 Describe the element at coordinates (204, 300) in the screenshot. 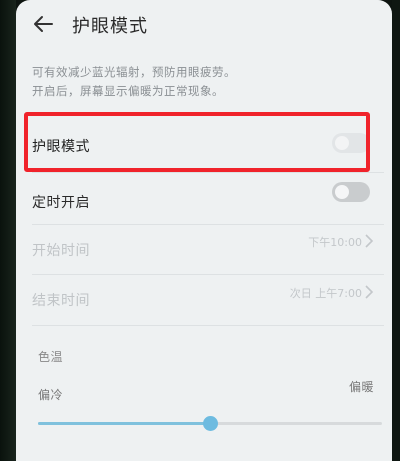

I see `end-time-row: 结束时间 次日 上午7:00` at that location.